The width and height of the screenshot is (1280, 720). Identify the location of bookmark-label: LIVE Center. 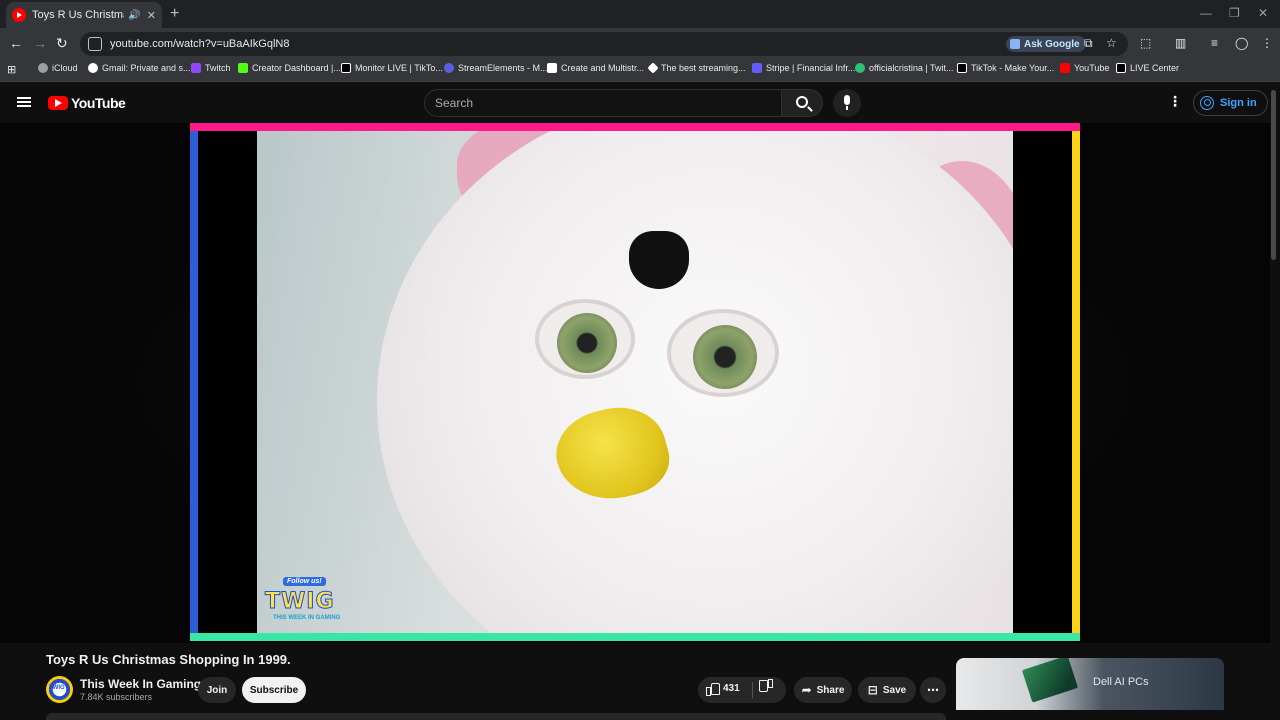
(1155, 68).